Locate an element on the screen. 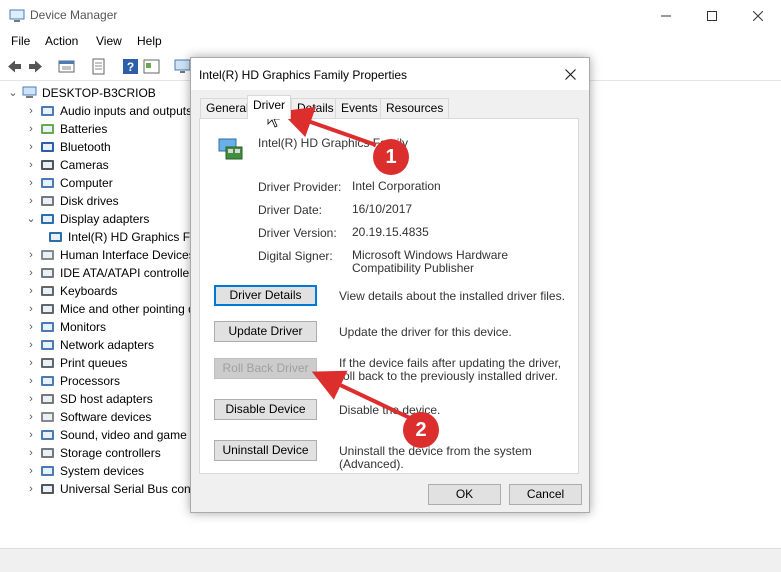 The image size is (781, 572). back-arrow-icon is located at coordinates (14, 66).